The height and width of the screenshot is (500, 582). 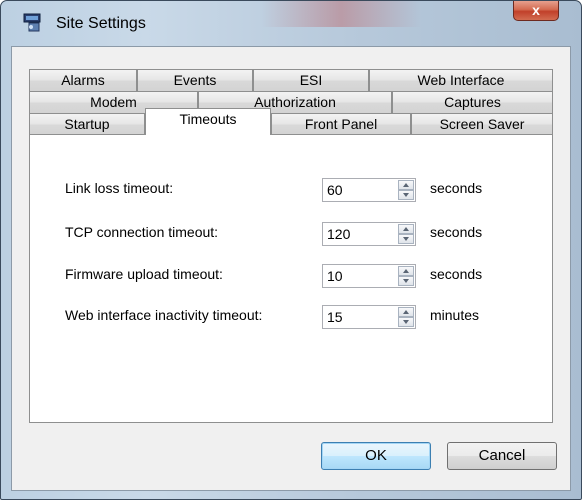 I want to click on tab-events: Events, so click(x=195, y=80).